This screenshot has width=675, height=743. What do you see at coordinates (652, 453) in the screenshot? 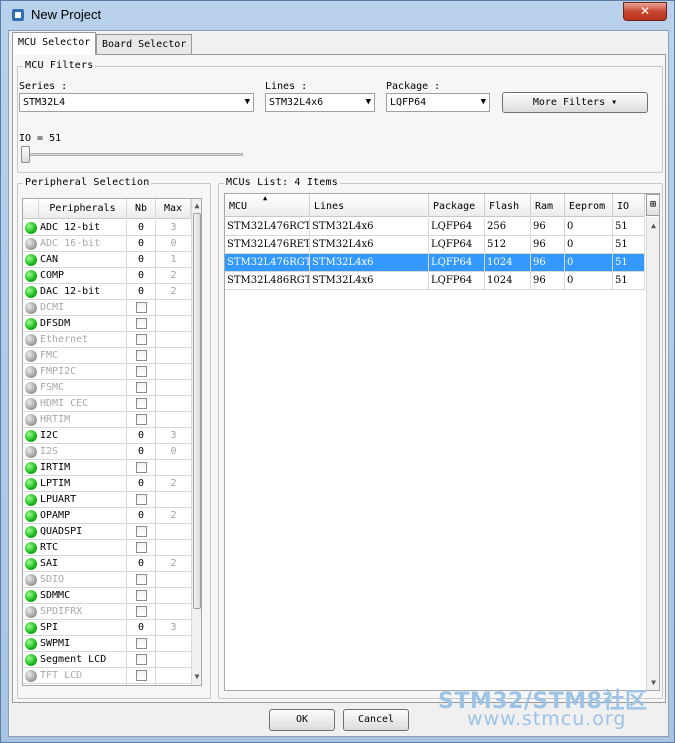
I see `mcu-scrollbar: ▲ ▼` at bounding box center [652, 453].